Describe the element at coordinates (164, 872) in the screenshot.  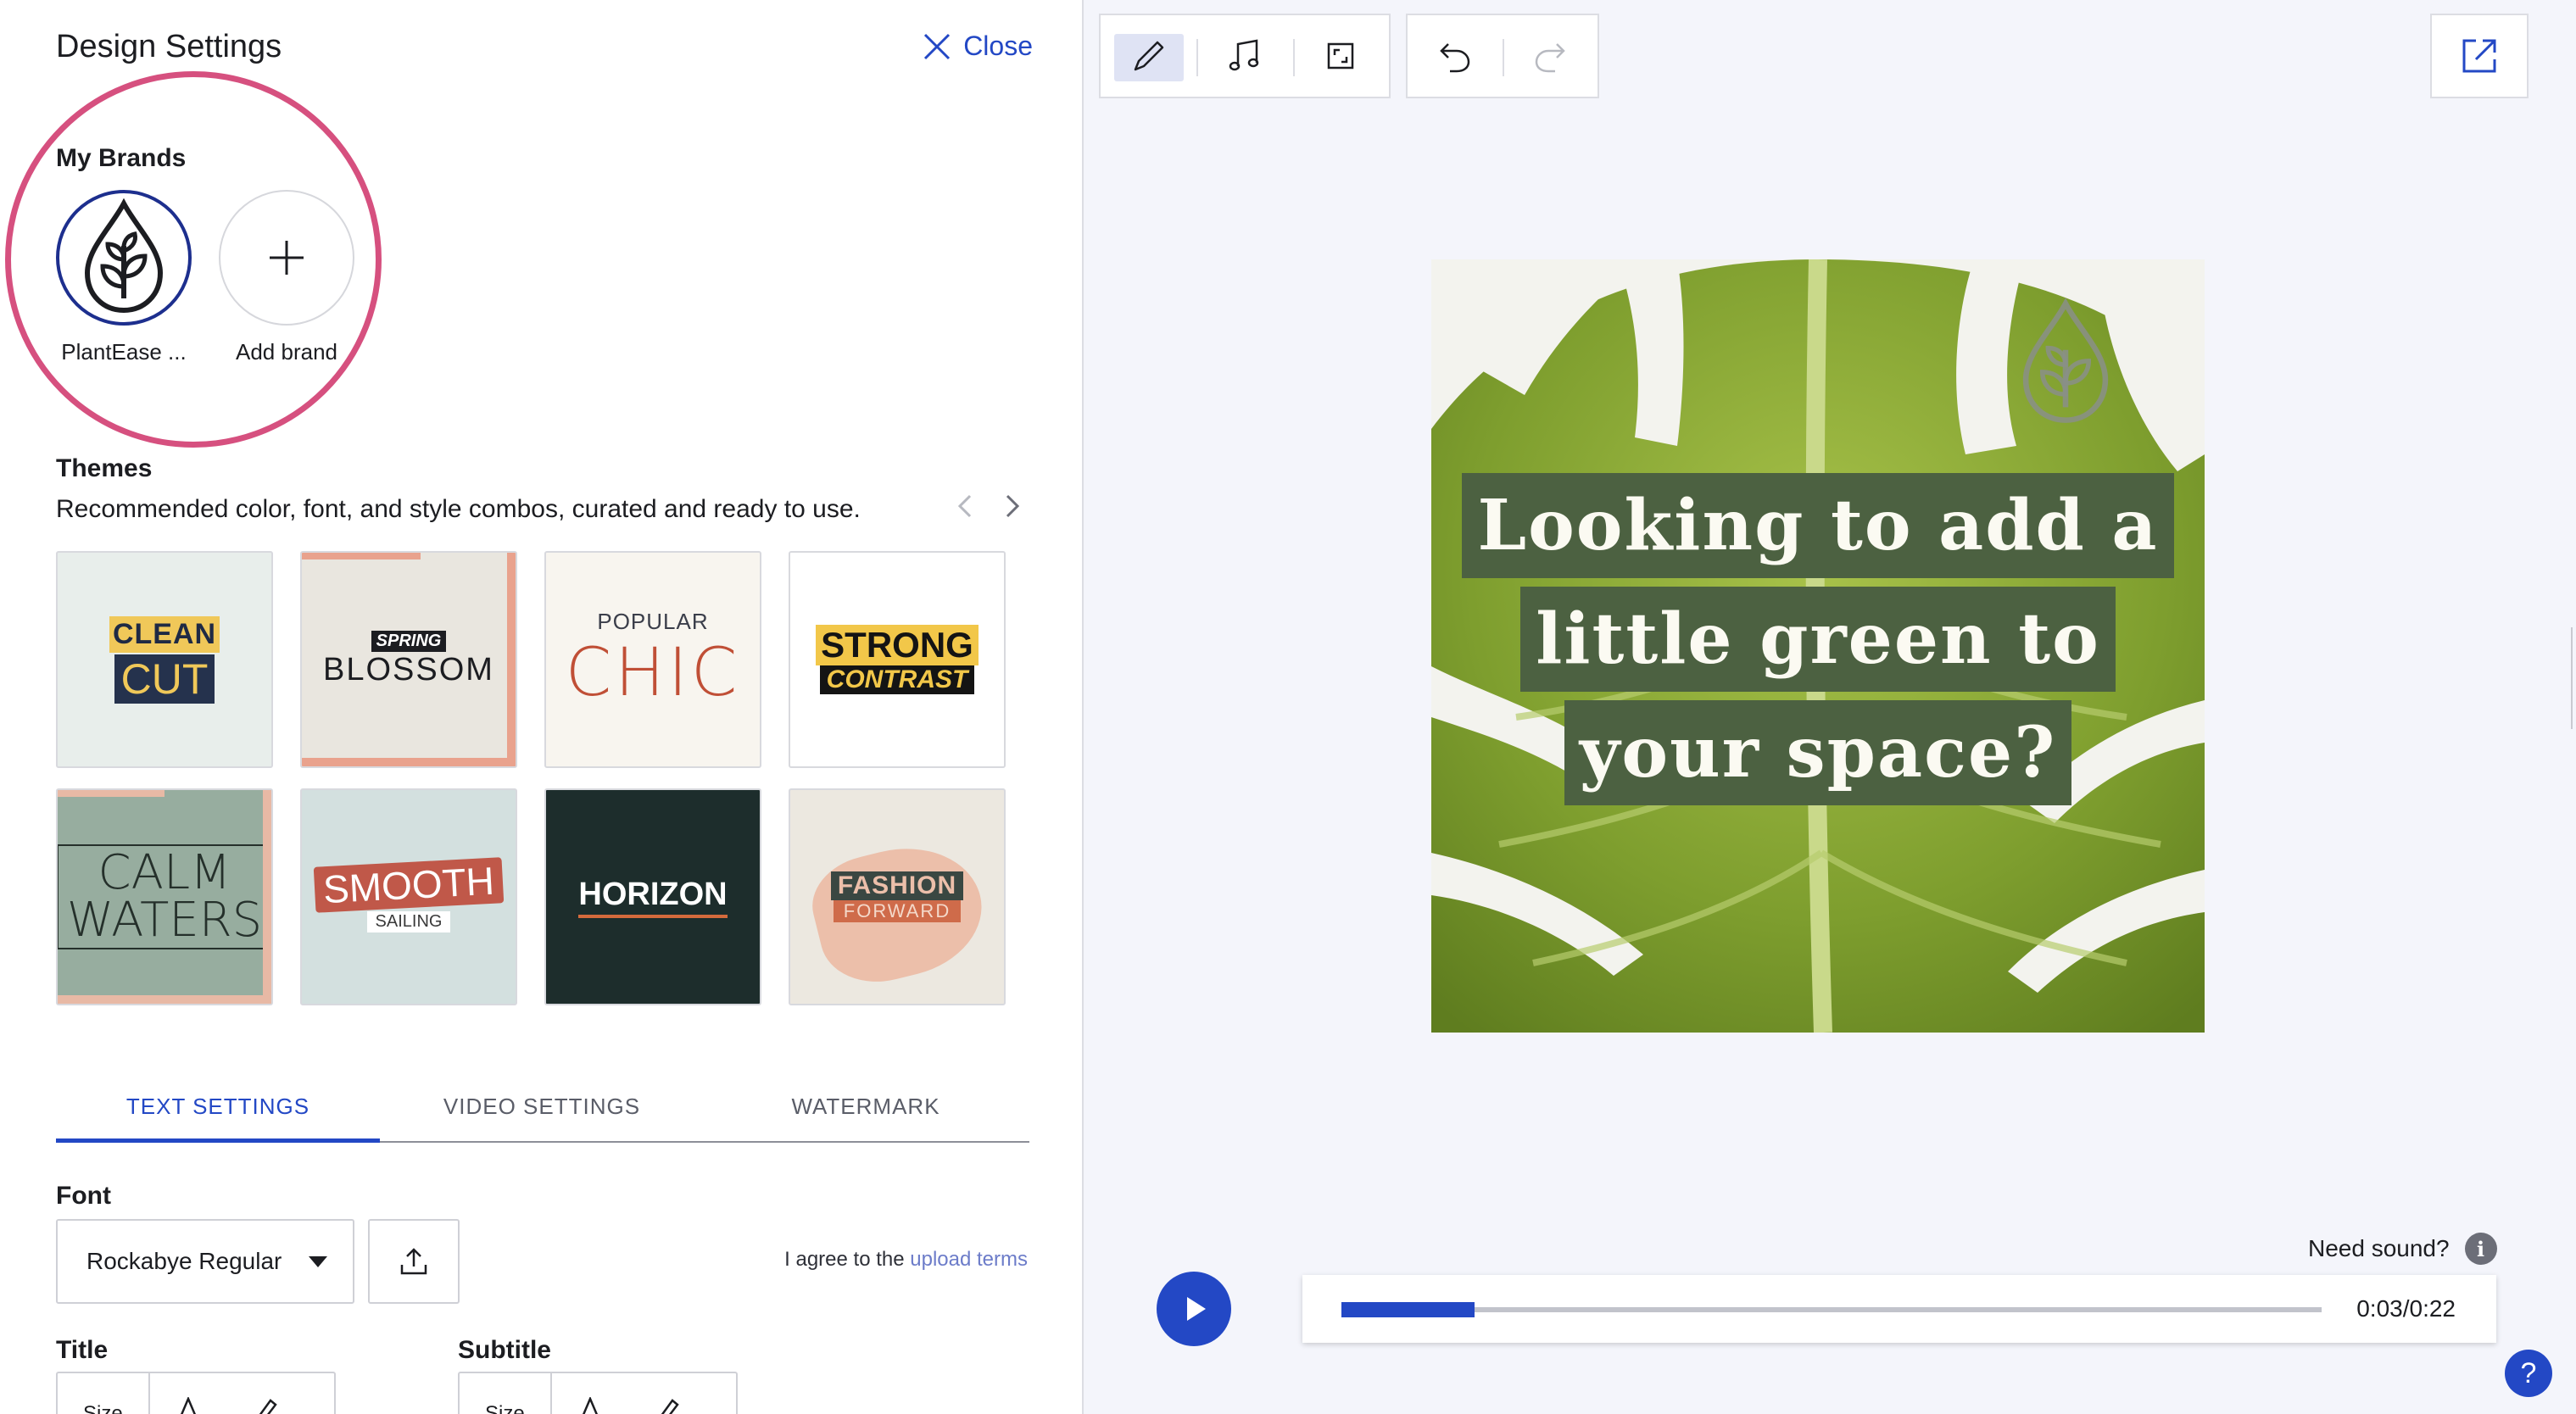
I see `theme-line1: CALM` at that location.